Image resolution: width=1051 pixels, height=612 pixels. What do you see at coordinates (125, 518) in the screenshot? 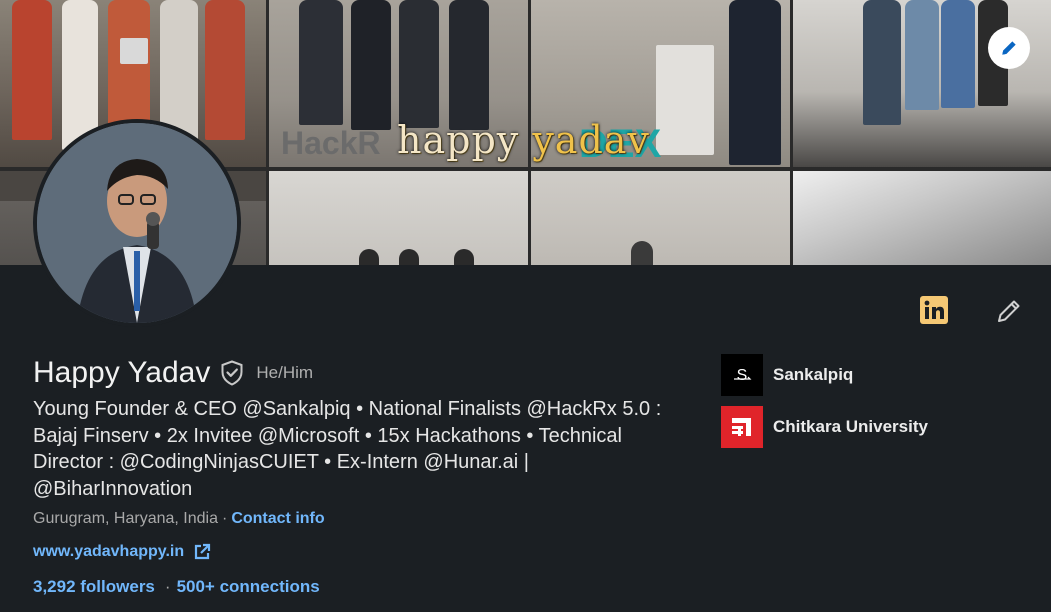
I see `location-text: Gurugram, Haryana, India` at bounding box center [125, 518].